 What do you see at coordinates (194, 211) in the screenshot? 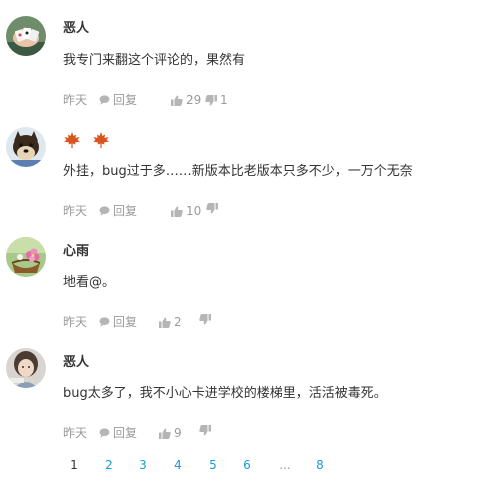
I see `like-count: 10` at bounding box center [194, 211].